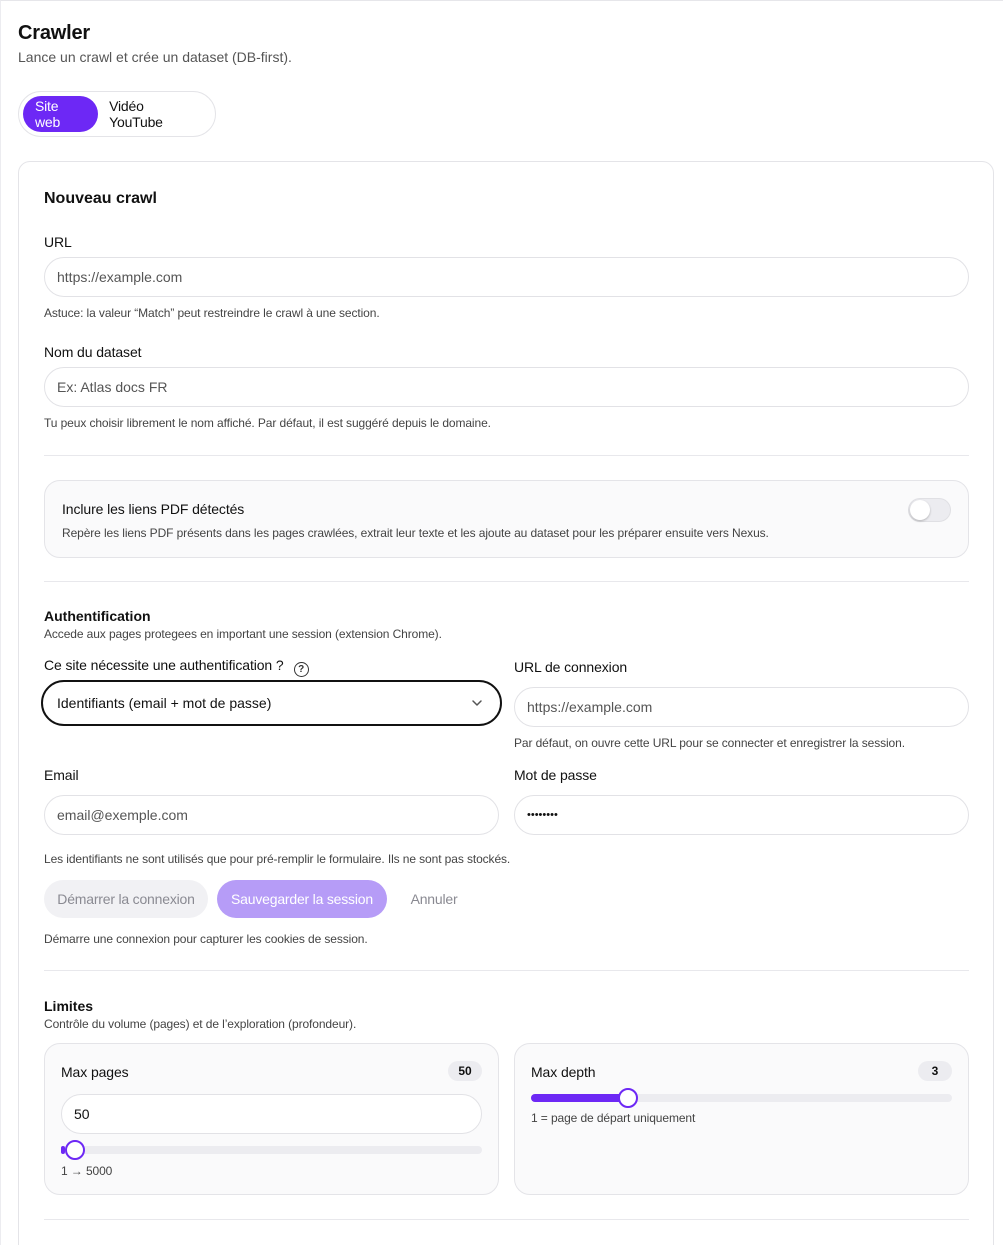 The height and width of the screenshot is (1245, 1003). Describe the element at coordinates (75, 1150) in the screenshot. I see `max-pages-slider-thumb` at that location.